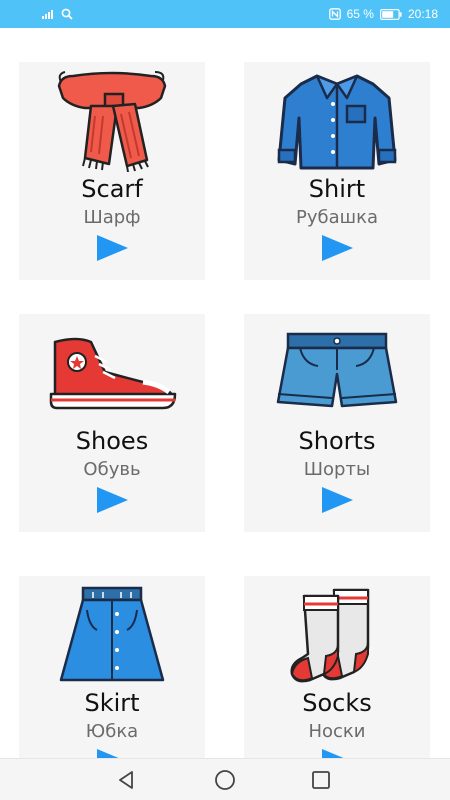 This screenshot has height=800, width=450. What do you see at coordinates (337, 441) in the screenshot?
I see `word-english: Shorts` at bounding box center [337, 441].